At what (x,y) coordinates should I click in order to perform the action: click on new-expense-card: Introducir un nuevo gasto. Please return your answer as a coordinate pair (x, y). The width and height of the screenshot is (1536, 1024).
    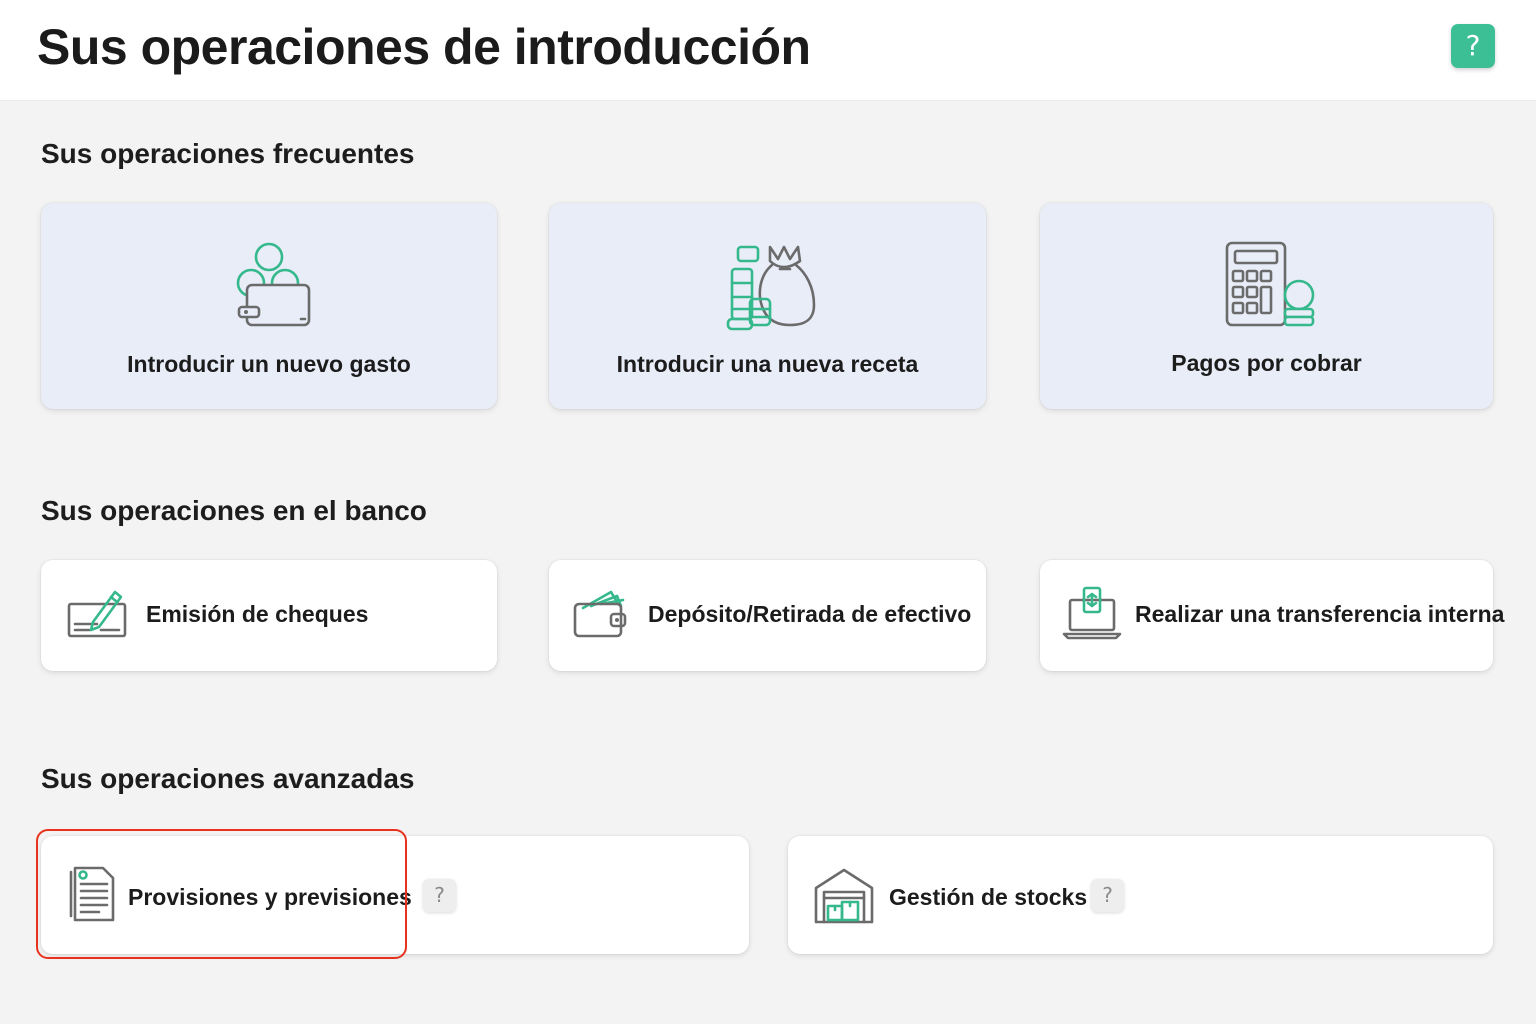
    Looking at the image, I should click on (269, 306).